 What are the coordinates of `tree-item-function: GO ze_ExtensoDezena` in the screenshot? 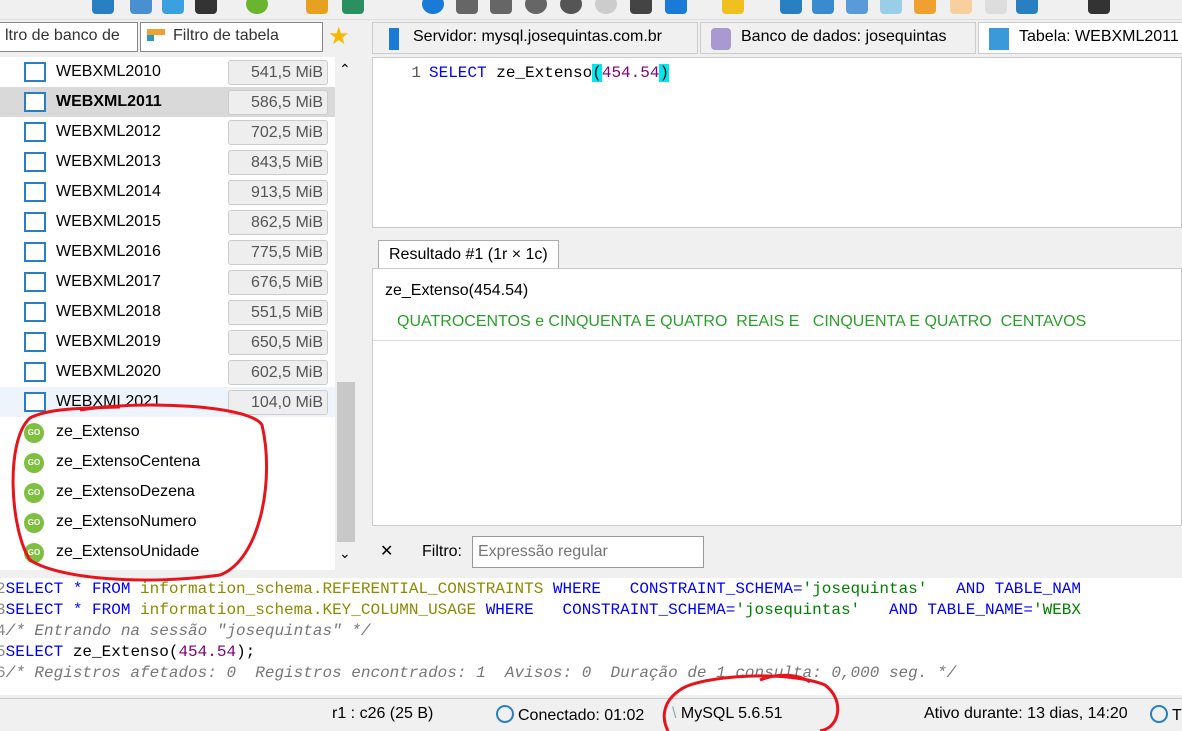 It's located at (167, 492).